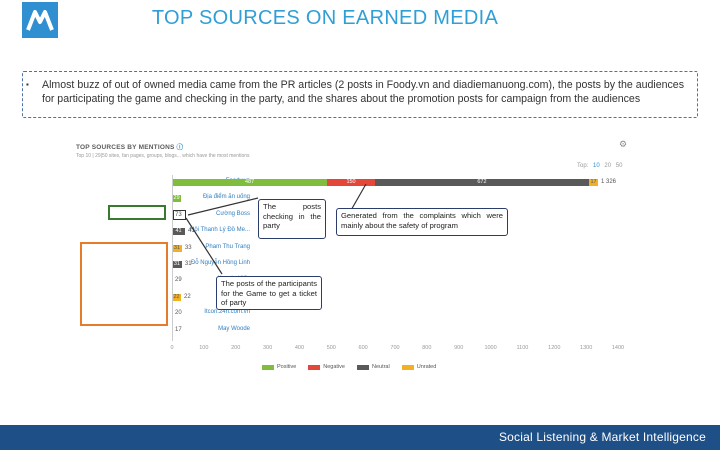  I want to click on chart-x-tick: 1000, so click(490, 348).